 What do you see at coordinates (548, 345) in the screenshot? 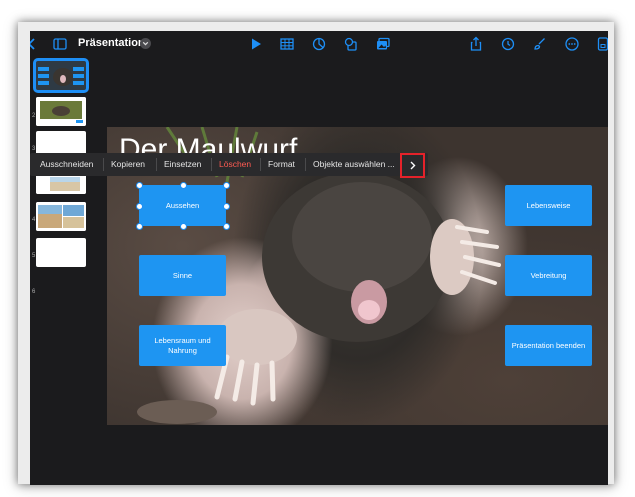
I see `praesentation-beenden-button: Präsentation beenden` at bounding box center [548, 345].